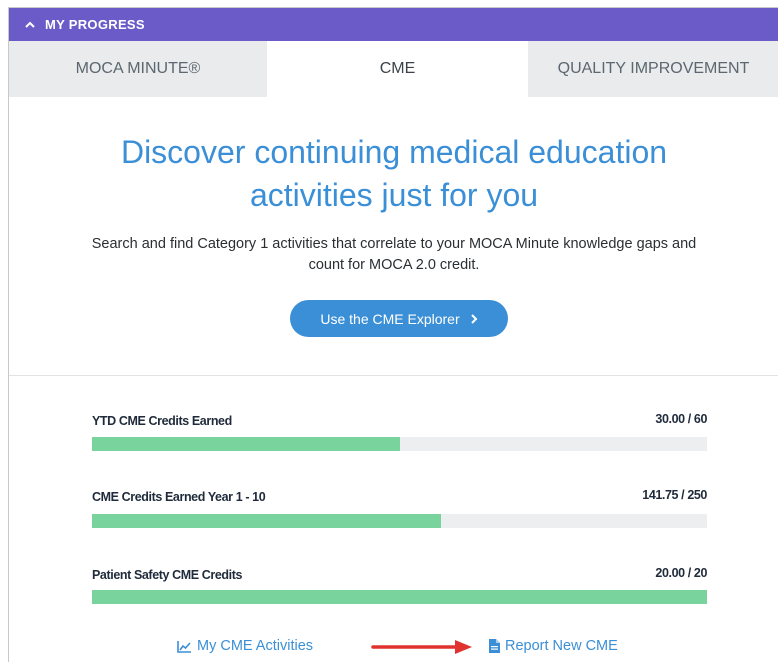 This screenshot has height=662, width=778. I want to click on cme-explorer-button-label: Use the CME Explorer, so click(390, 318).